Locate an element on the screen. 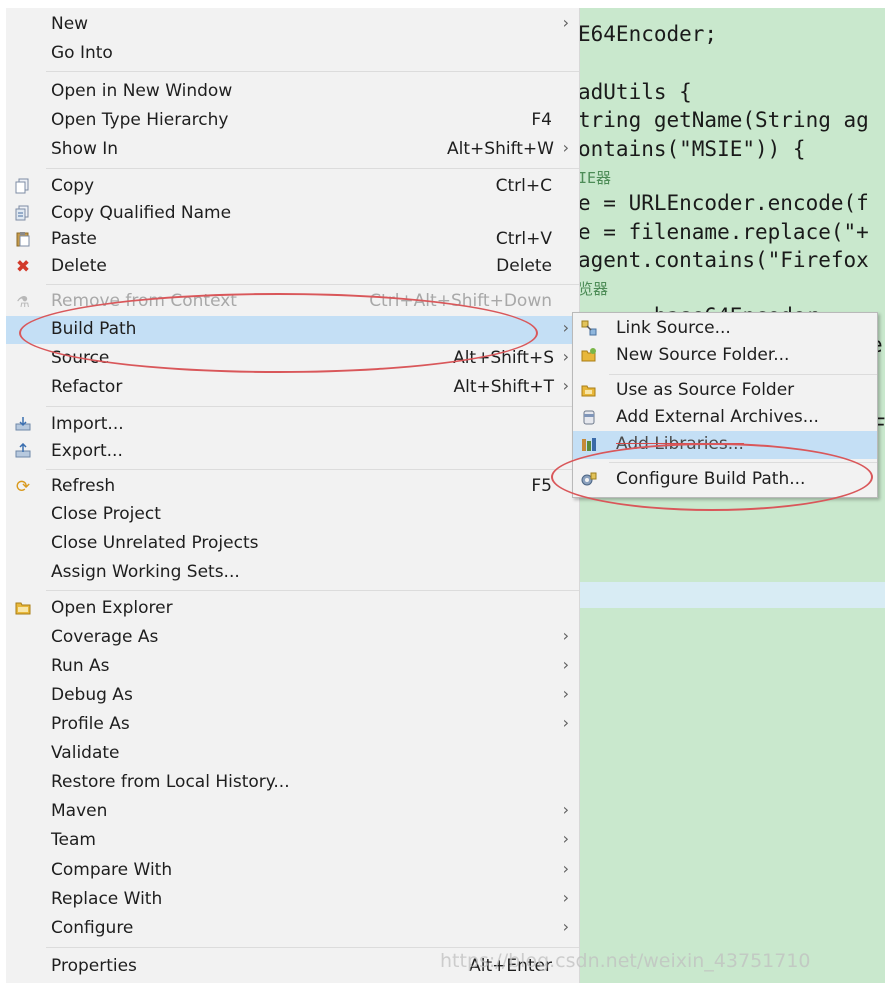 Image resolution: width=885 pixels, height=983 pixels. menu-item-label: Refresh is located at coordinates (83, 486).